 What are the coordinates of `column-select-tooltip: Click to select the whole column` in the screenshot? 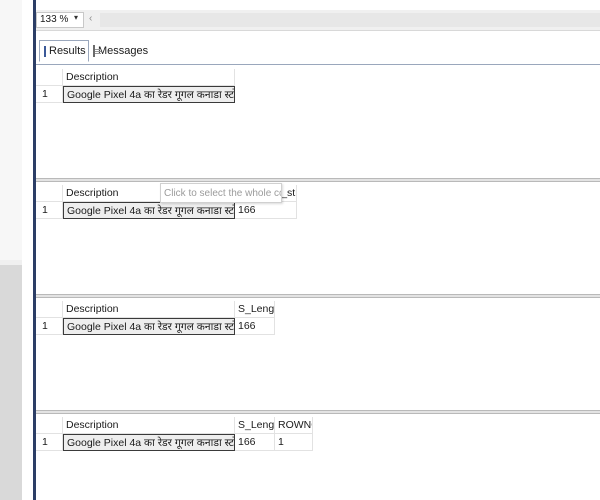 It's located at (221, 193).